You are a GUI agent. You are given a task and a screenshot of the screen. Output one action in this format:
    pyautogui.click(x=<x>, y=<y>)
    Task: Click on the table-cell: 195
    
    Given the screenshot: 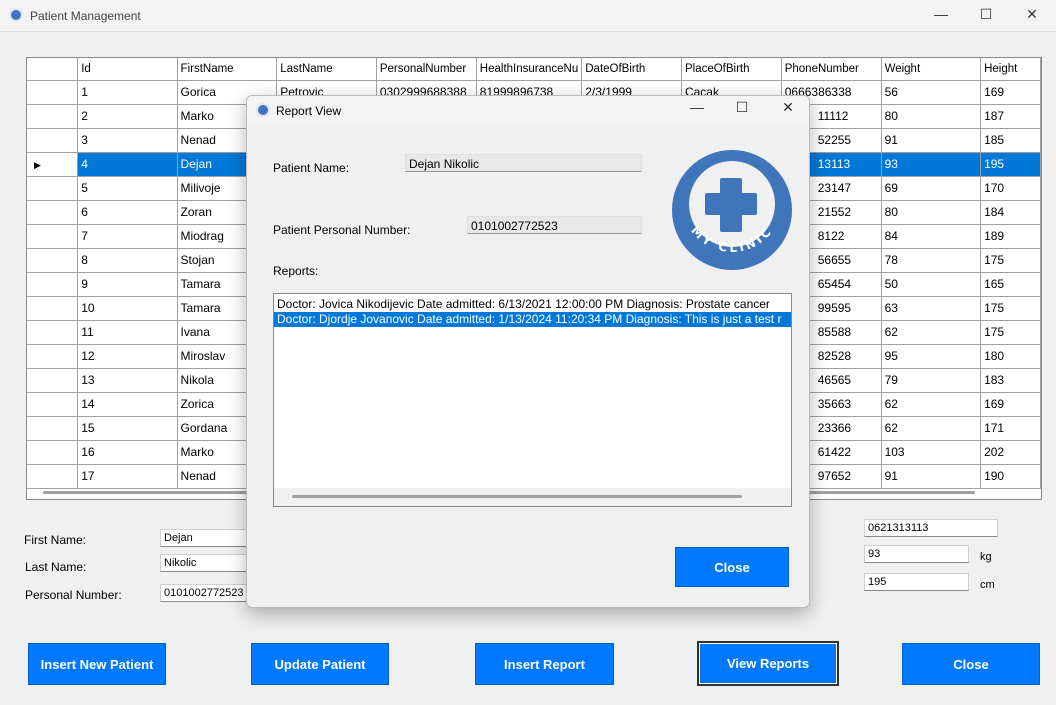 What is the action you would take?
    pyautogui.click(x=1010, y=164)
    